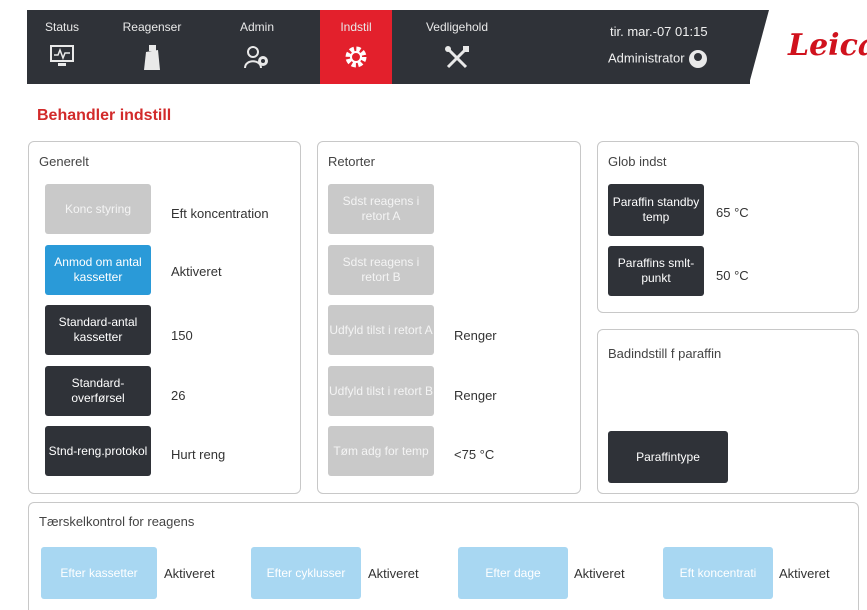 This screenshot has height=610, width=867. What do you see at coordinates (728, 411) in the screenshot?
I see `paraffin-bath-panel: Badindstill f paraffin Paraffintype` at bounding box center [728, 411].